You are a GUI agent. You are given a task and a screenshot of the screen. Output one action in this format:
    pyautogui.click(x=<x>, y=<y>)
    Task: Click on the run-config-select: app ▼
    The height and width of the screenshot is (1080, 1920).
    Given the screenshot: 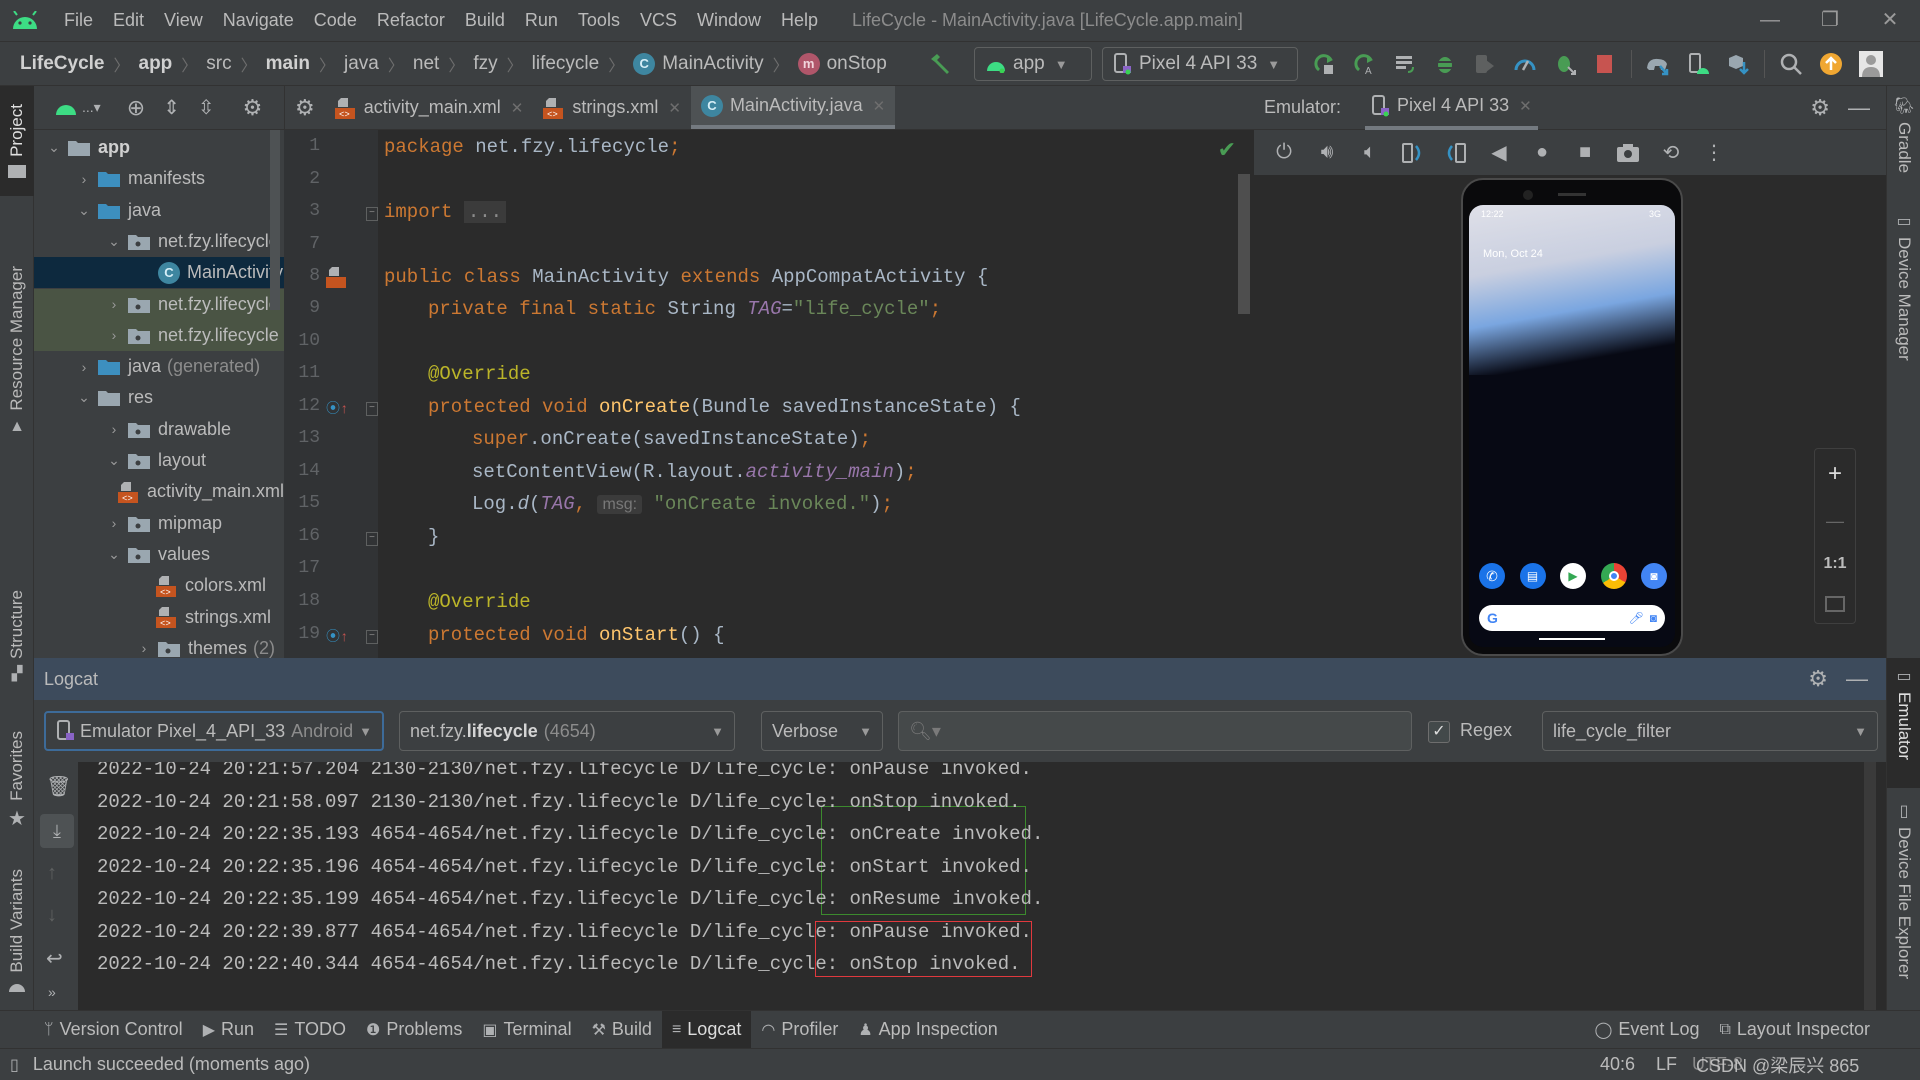 What is the action you would take?
    pyautogui.click(x=1033, y=64)
    